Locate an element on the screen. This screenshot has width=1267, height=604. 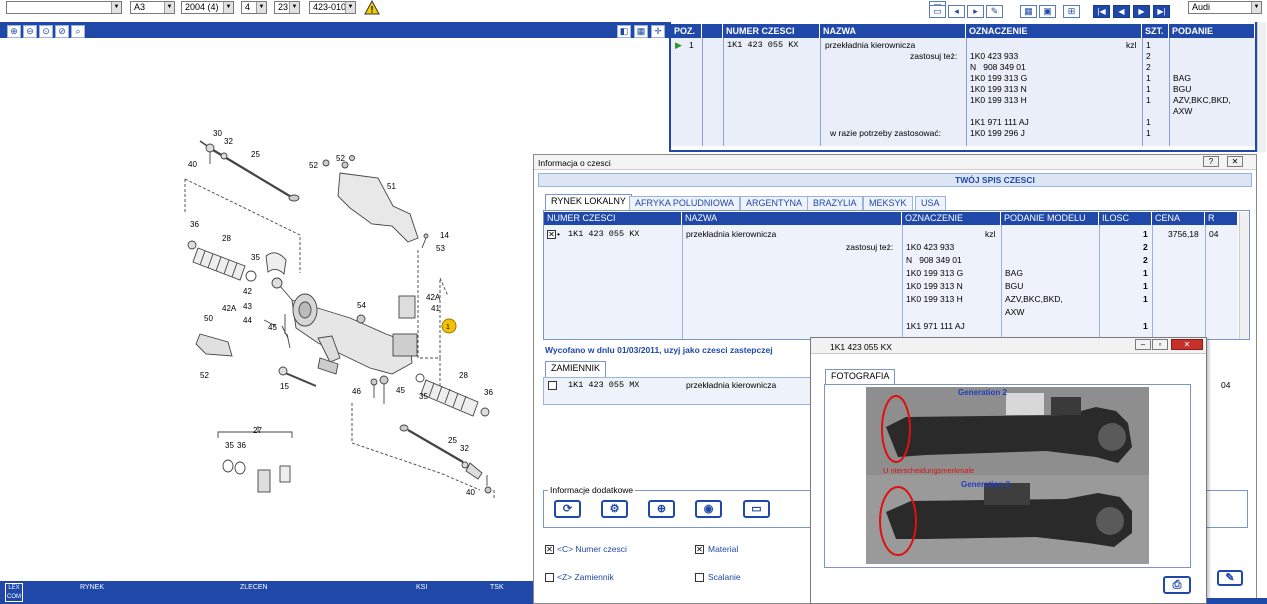
info-row-ozn: 1K0 423 933 is located at coordinates (930, 247).